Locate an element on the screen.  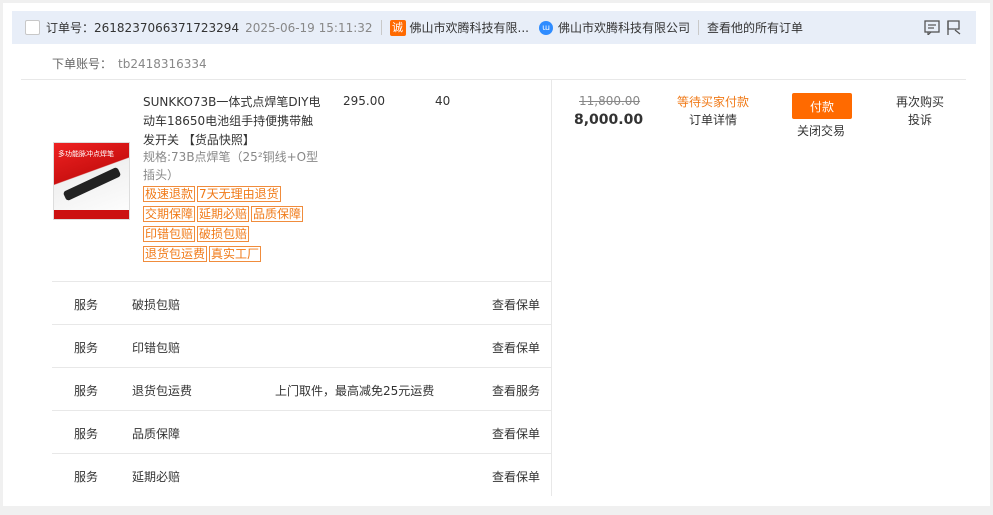
account-label: 下单账号： is located at coordinates (82, 64).